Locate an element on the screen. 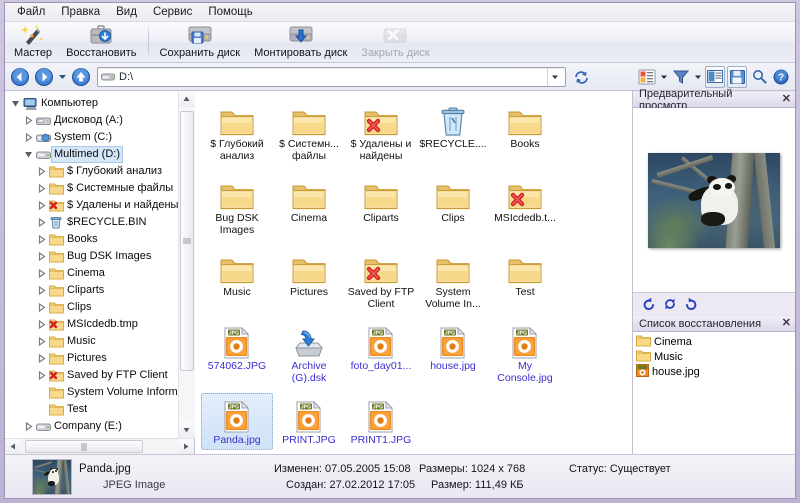 The width and height of the screenshot is (800, 503). tree-vertical-scrollbar is located at coordinates (186, 264).